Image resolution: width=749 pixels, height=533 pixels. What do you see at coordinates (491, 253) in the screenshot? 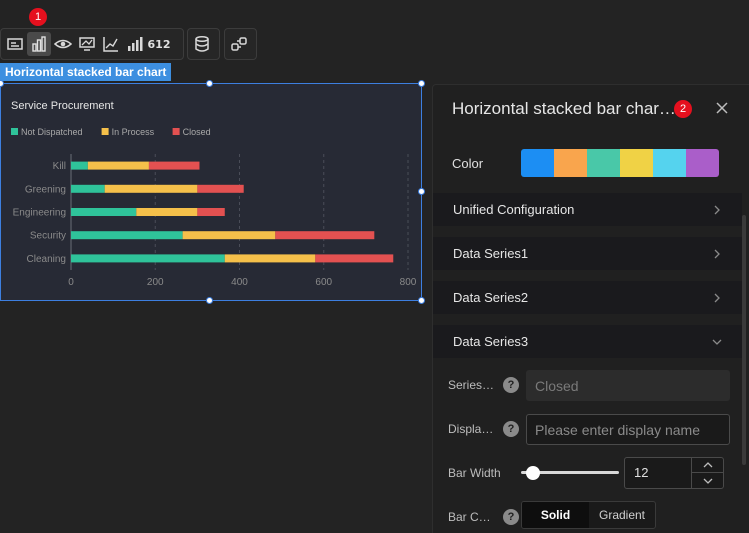
I see `section-label: Data Series1` at bounding box center [491, 253].